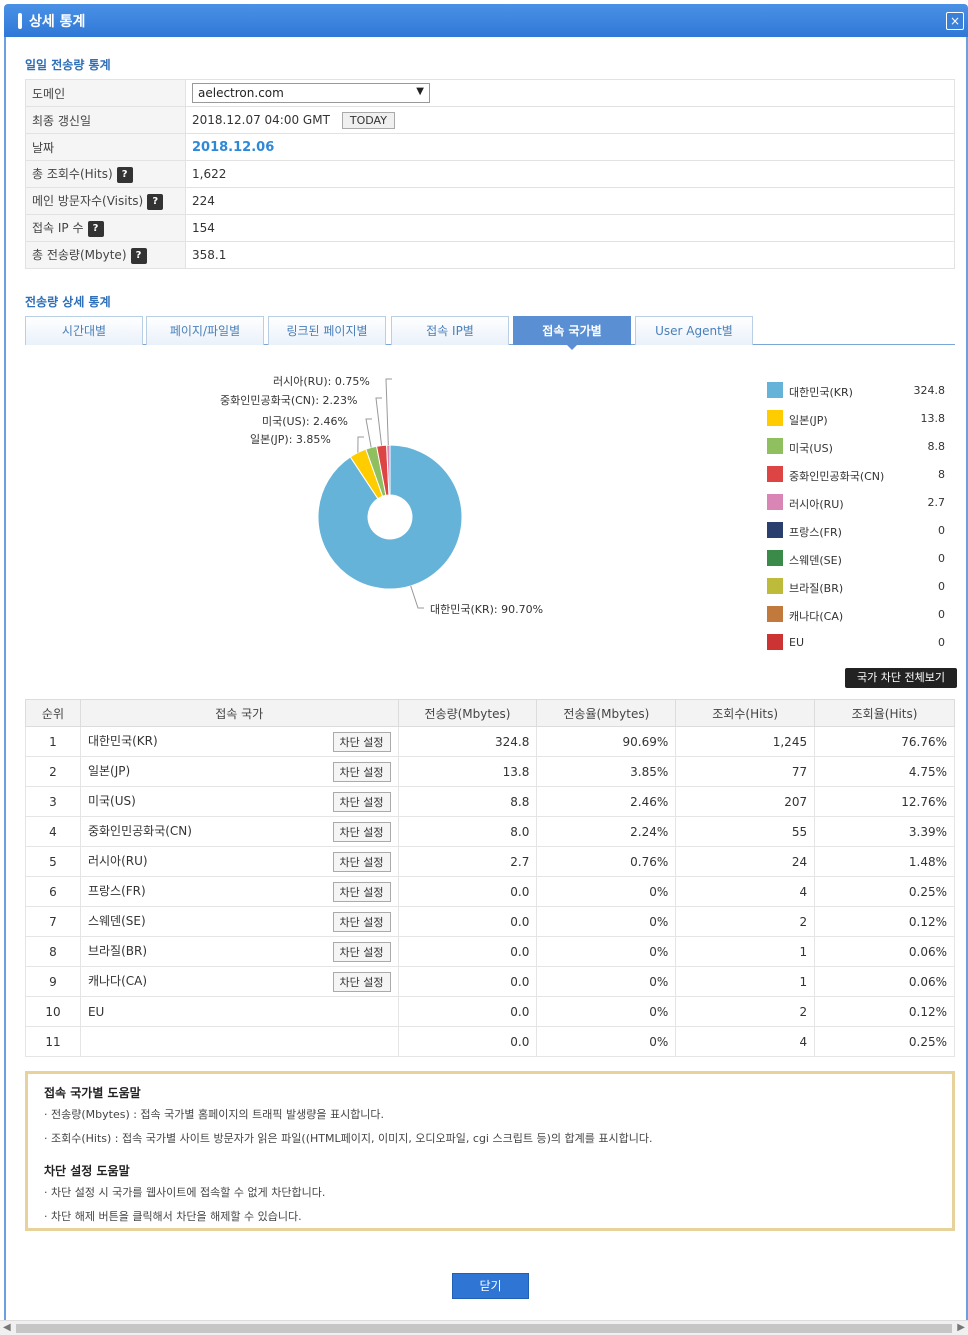 The image size is (968, 1335). What do you see at coordinates (857, 502) in the screenshot?
I see `legend-item: 러시아(RU) 2.7` at bounding box center [857, 502].